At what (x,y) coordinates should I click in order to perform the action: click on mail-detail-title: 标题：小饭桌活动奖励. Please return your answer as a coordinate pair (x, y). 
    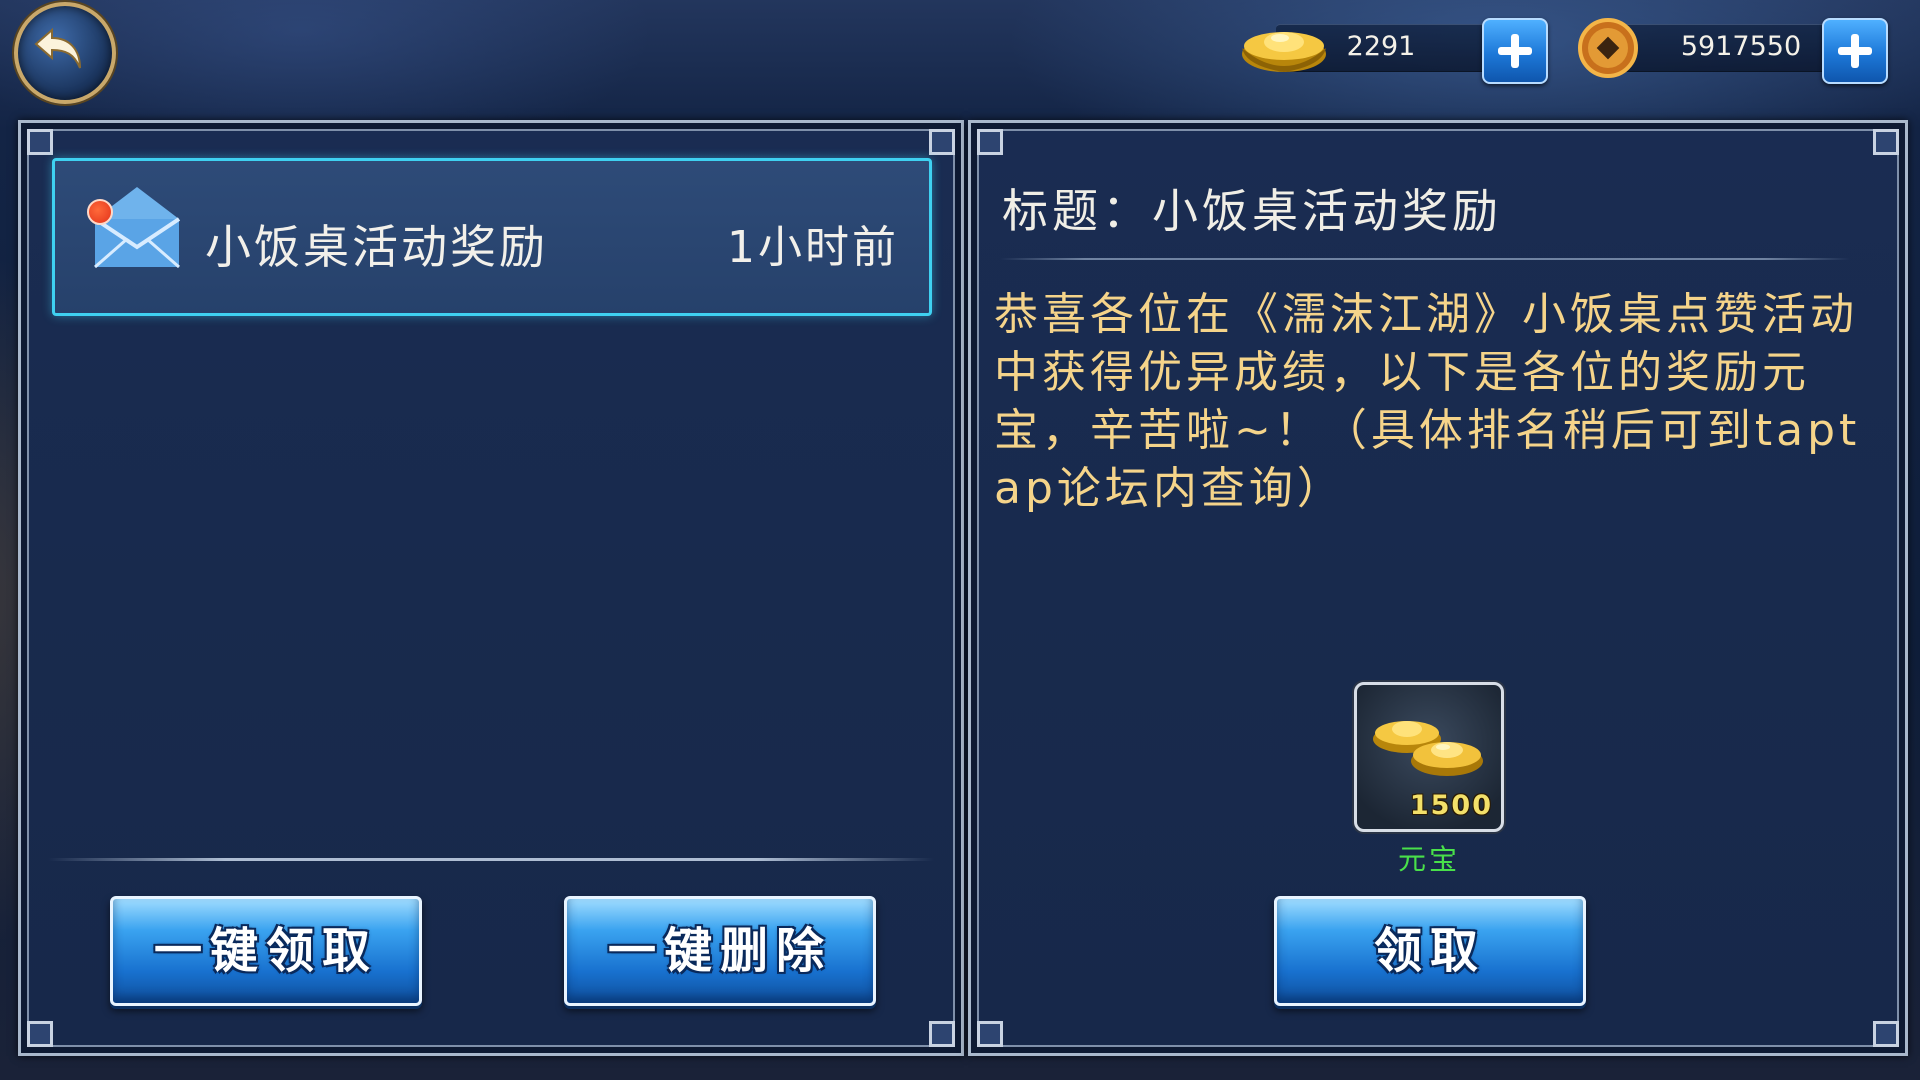
    Looking at the image, I should click on (1252, 211).